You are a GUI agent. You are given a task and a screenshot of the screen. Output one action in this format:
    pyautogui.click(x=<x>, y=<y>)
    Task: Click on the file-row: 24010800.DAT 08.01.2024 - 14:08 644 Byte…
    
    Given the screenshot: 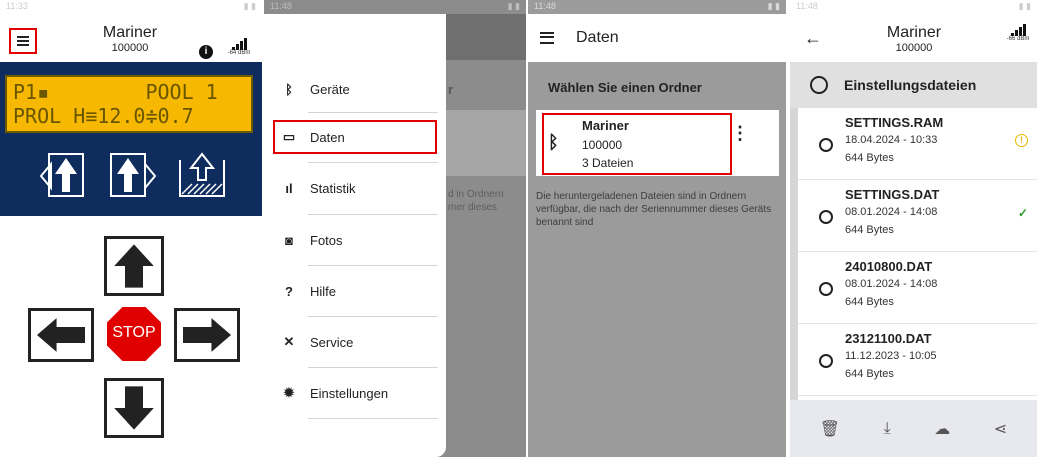 What is the action you would take?
    pyautogui.click(x=917, y=288)
    